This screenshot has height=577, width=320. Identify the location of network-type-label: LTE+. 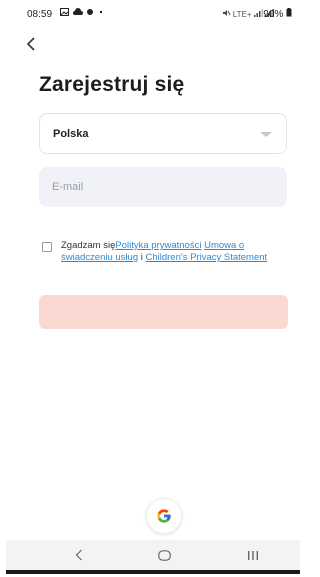
(242, 14).